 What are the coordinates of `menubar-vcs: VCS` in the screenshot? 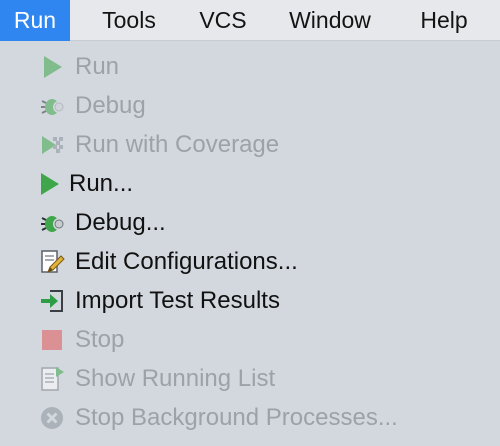 It's located at (223, 20).